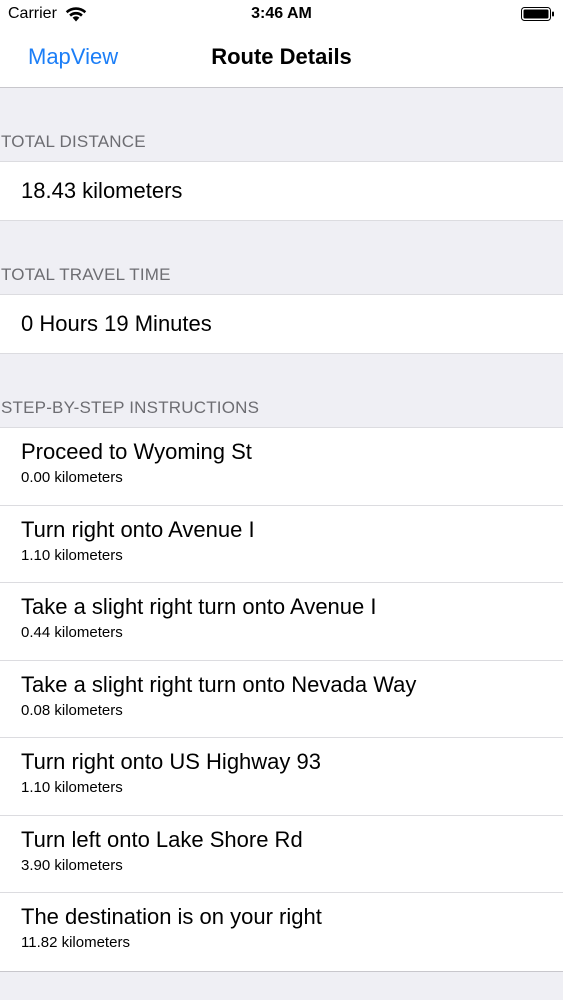  I want to click on section-header-step-instructions: STEP-BY-STEP INSTRUCTIONS, so click(281, 391).